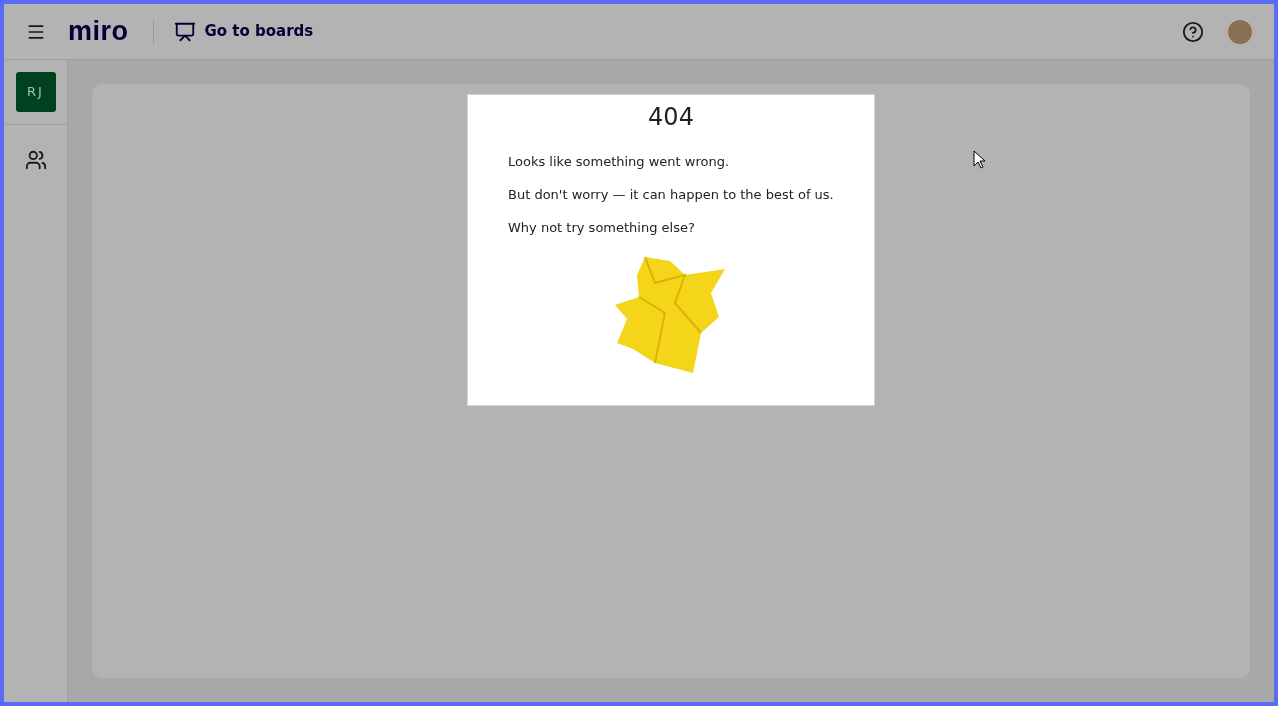 The height and width of the screenshot is (706, 1278). I want to click on error-message: Why not try something else?, so click(602, 228).